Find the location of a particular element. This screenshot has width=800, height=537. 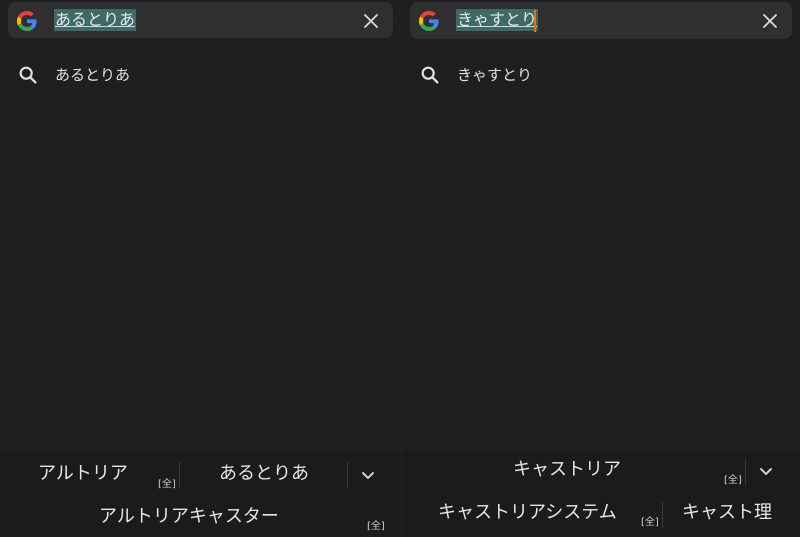

search-input: あるとりあ is located at coordinates (95, 20).